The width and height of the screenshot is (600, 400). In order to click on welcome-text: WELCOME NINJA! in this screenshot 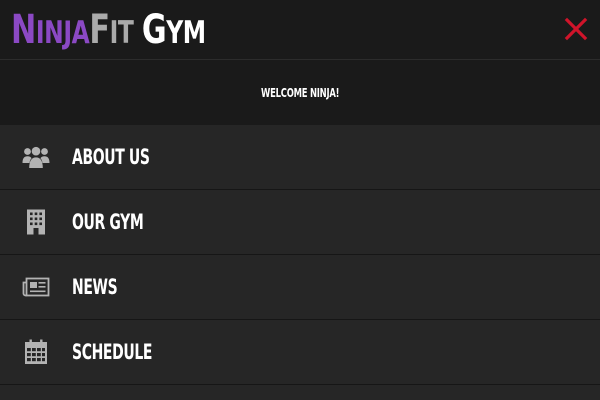, I will do `click(300, 92)`.